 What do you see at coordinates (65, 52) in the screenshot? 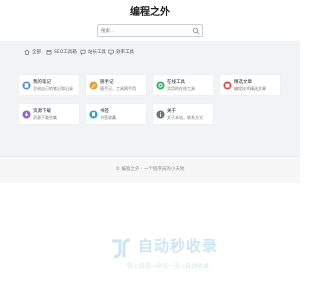
I see `tab-label: SEO工具箱` at bounding box center [65, 52].